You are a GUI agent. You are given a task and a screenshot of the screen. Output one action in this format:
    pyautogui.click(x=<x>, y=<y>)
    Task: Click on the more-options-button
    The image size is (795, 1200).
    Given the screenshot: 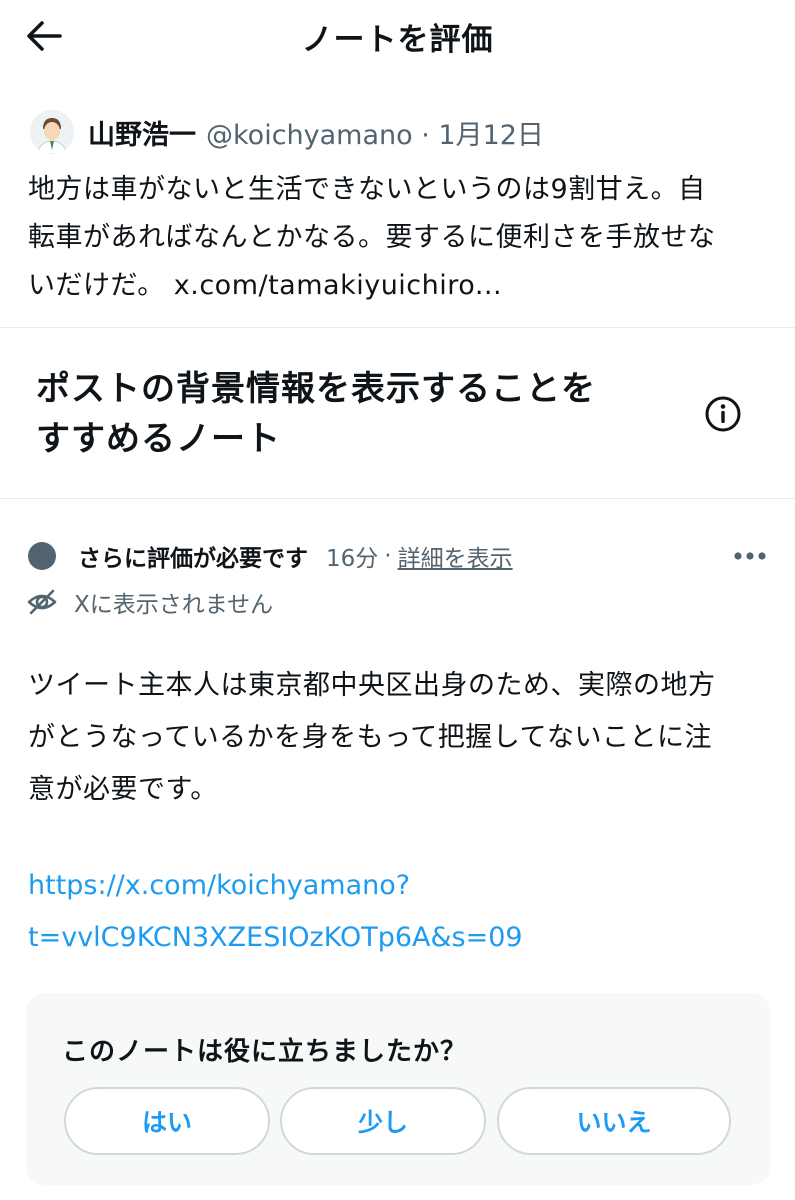 What is the action you would take?
    pyautogui.click(x=750, y=556)
    